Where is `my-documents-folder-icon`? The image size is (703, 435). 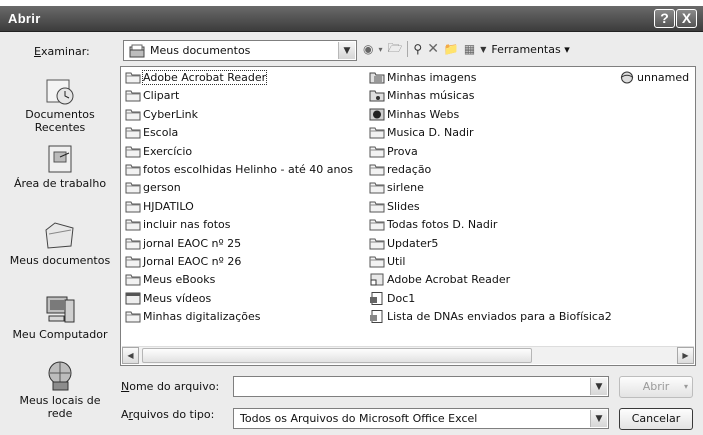 my-documents-folder-icon is located at coordinates (59, 235).